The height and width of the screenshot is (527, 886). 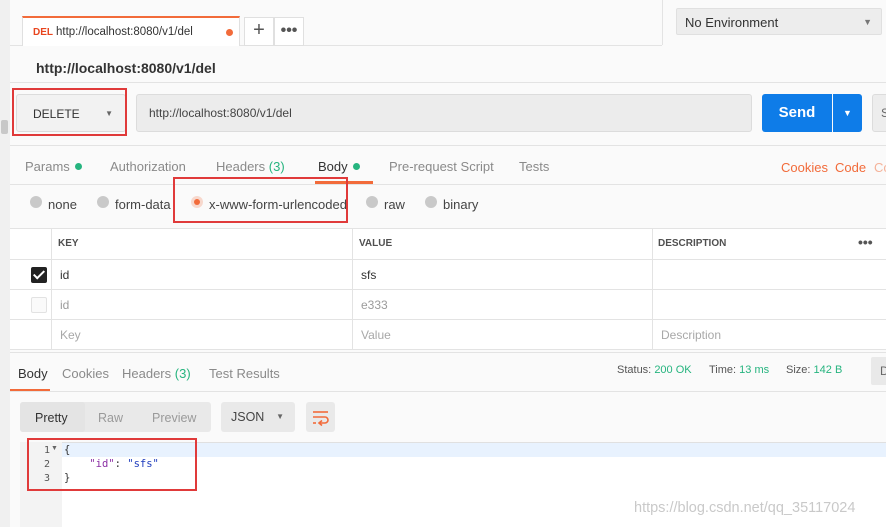 What do you see at coordinates (229, 32) in the screenshot?
I see `unsaved-dot-icon` at bounding box center [229, 32].